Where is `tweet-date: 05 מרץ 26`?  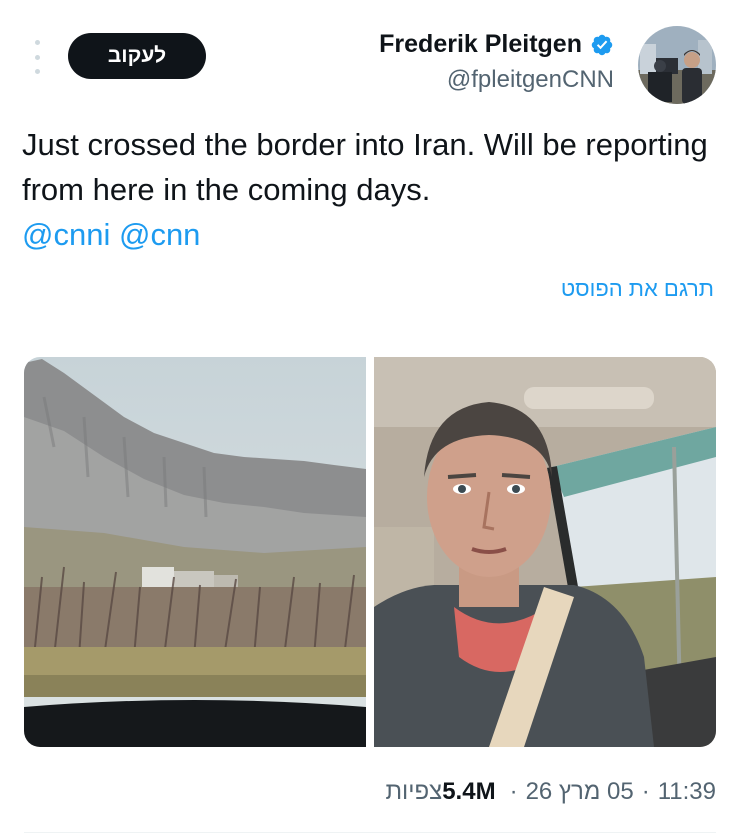 tweet-date: 05 מרץ 26 is located at coordinates (580, 792).